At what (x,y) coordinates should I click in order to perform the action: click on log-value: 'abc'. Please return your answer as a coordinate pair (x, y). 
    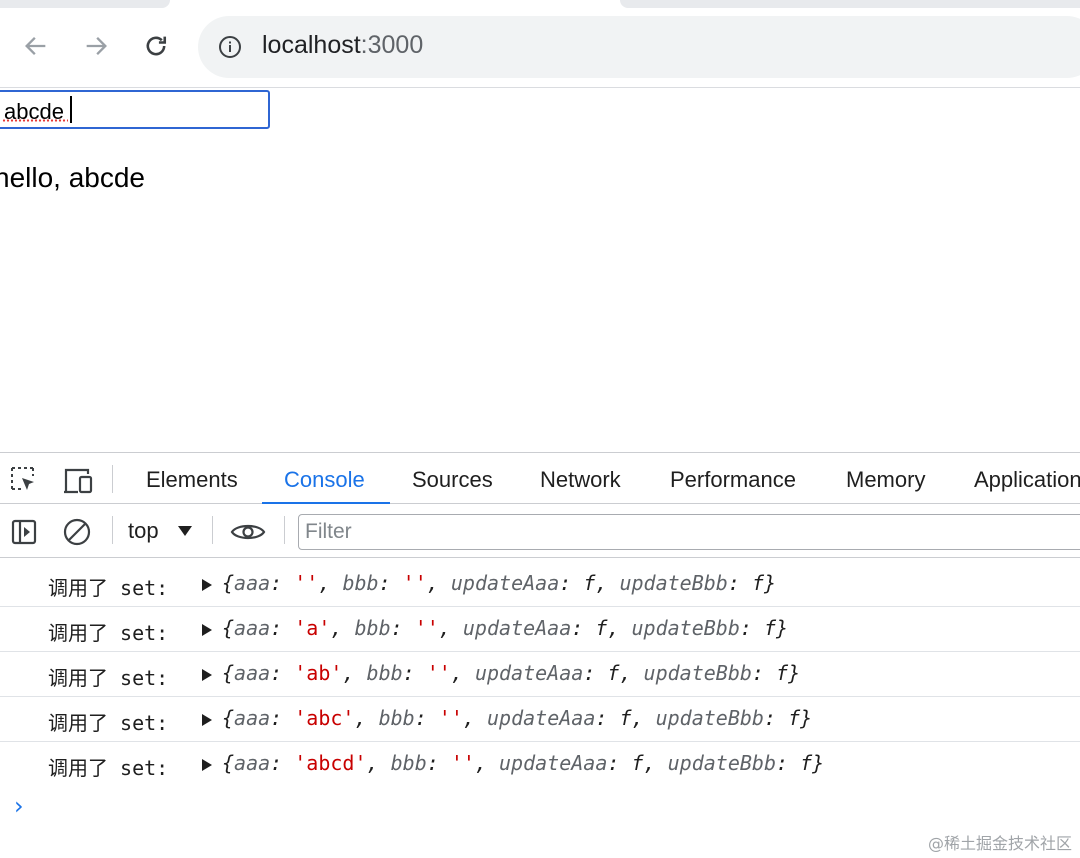
    Looking at the image, I should click on (324, 718).